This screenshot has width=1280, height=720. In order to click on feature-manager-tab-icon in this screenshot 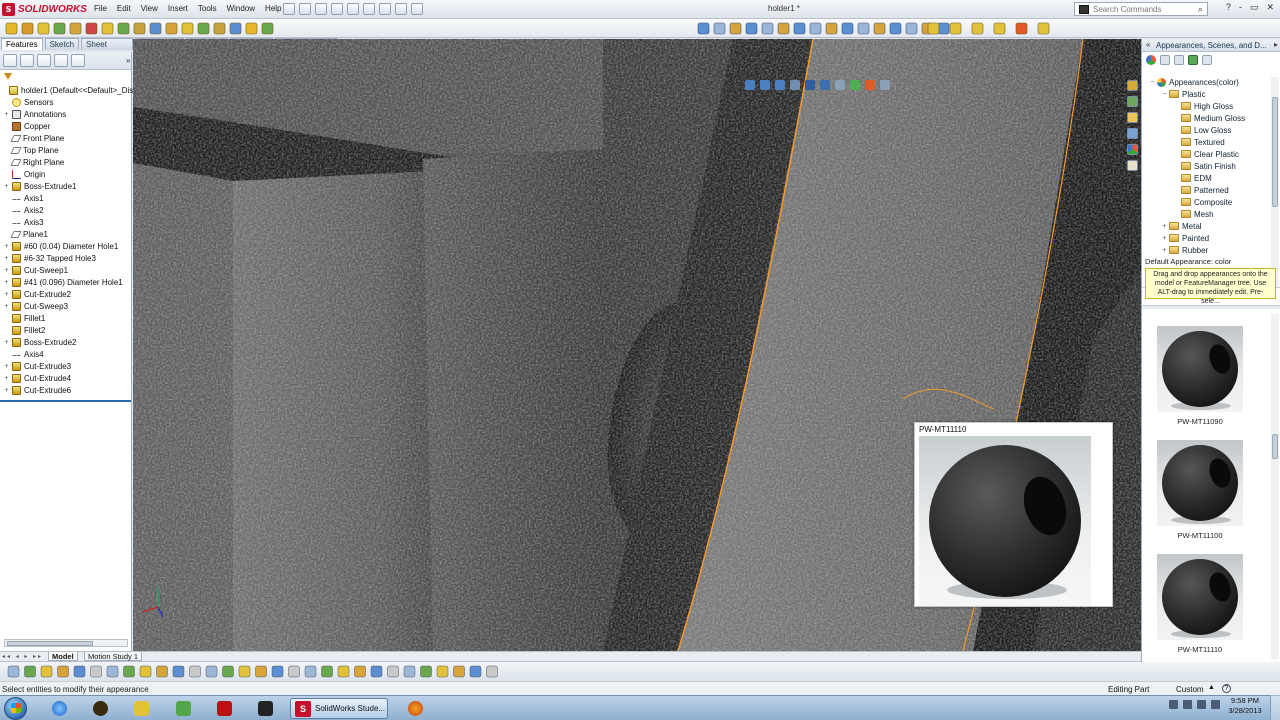, I will do `click(10, 60)`.